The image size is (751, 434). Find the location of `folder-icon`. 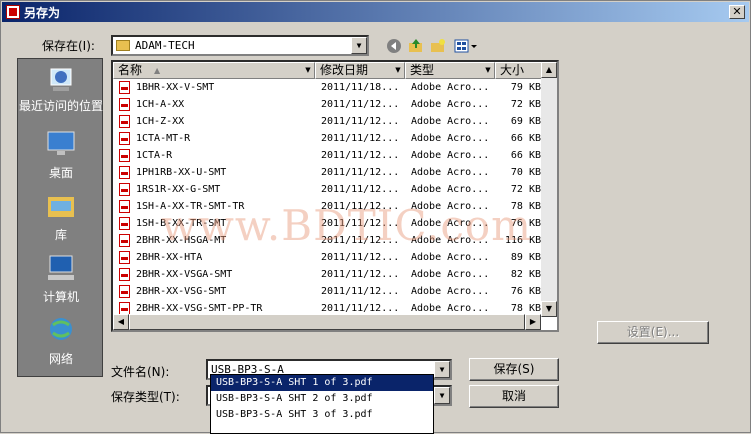

folder-icon is located at coordinates (123, 45).